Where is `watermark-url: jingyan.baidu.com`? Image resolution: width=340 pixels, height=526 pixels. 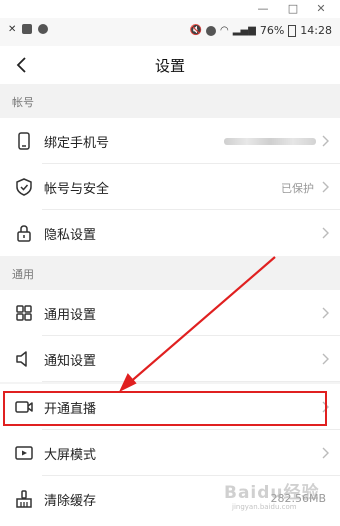 watermark-url: jingyan.baidu.com is located at coordinates (264, 507).